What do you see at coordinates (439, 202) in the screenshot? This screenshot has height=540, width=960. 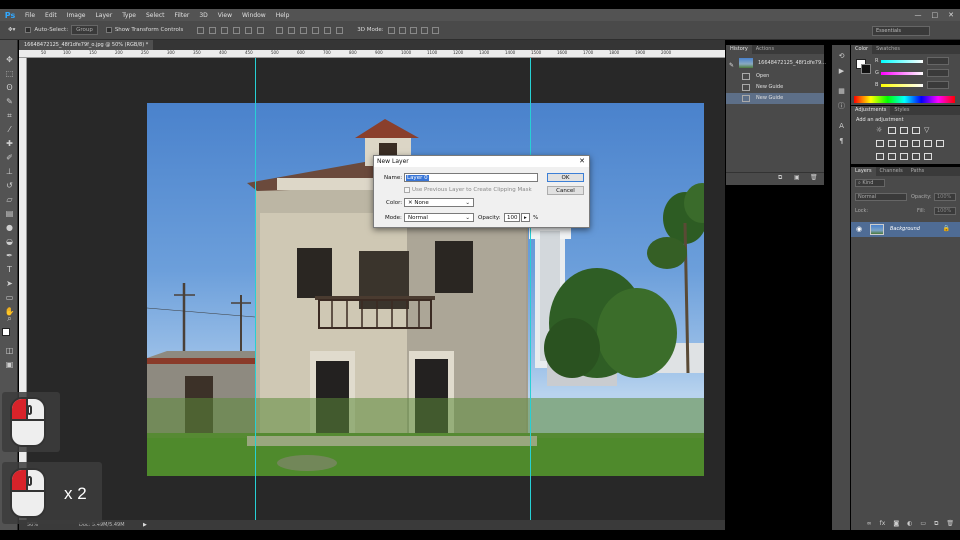 I see `color-dropdown: ✕ None ⌄` at bounding box center [439, 202].